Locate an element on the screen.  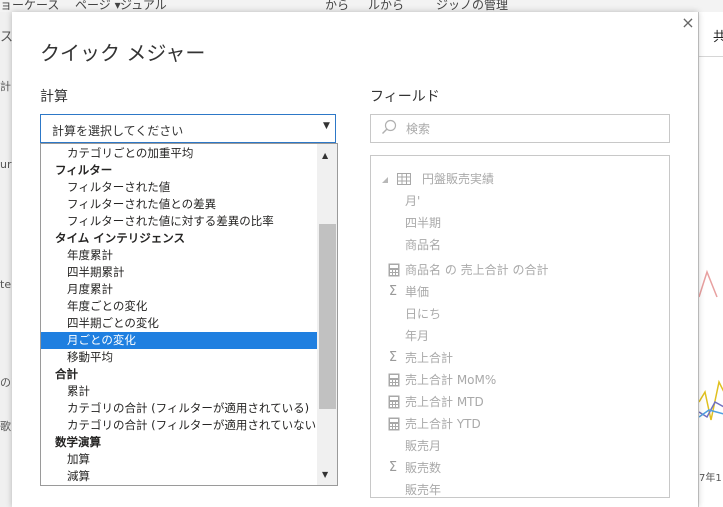
field-item: 販売数 is located at coordinates (423, 468).